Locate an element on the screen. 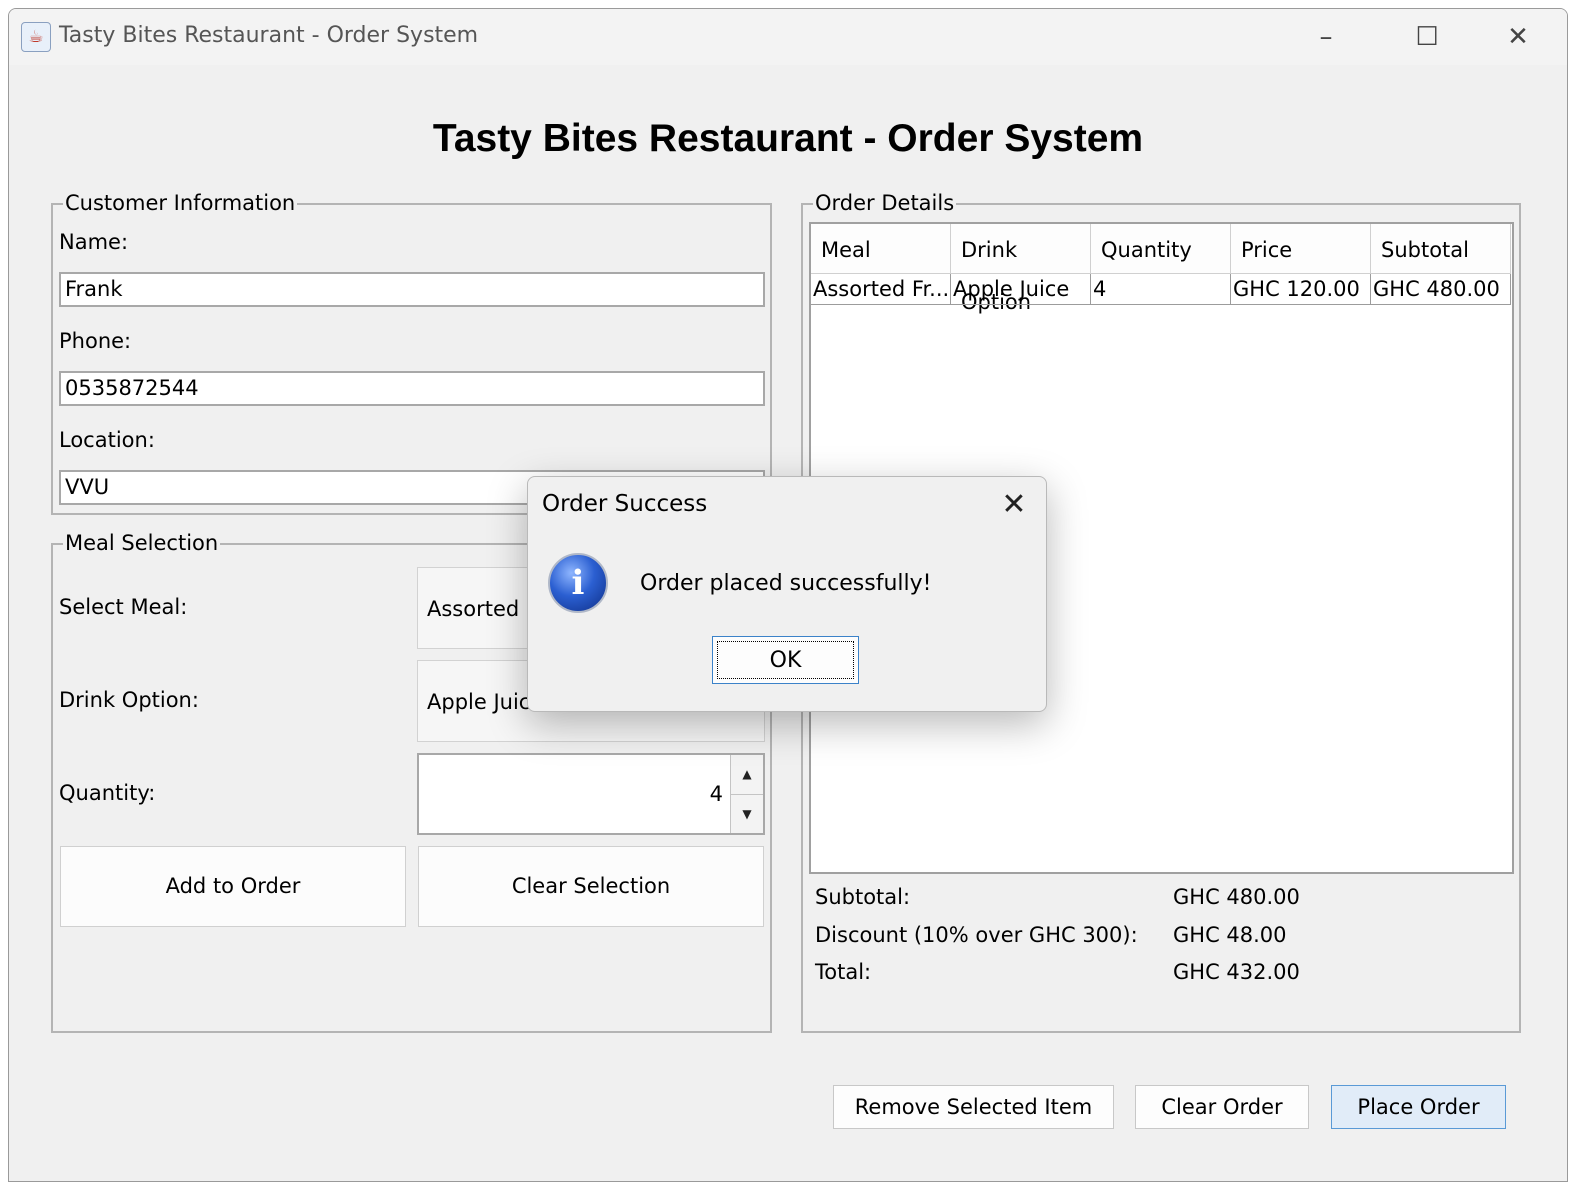  discount-value: GHC 48.00 is located at coordinates (1230, 935).